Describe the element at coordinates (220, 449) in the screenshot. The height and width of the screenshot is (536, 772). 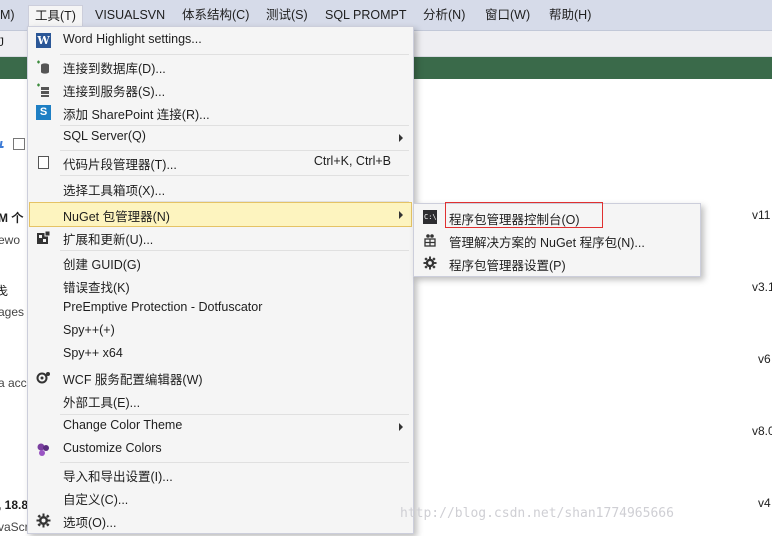
I see `menu-item-customize-colors: Customize Colors` at that location.